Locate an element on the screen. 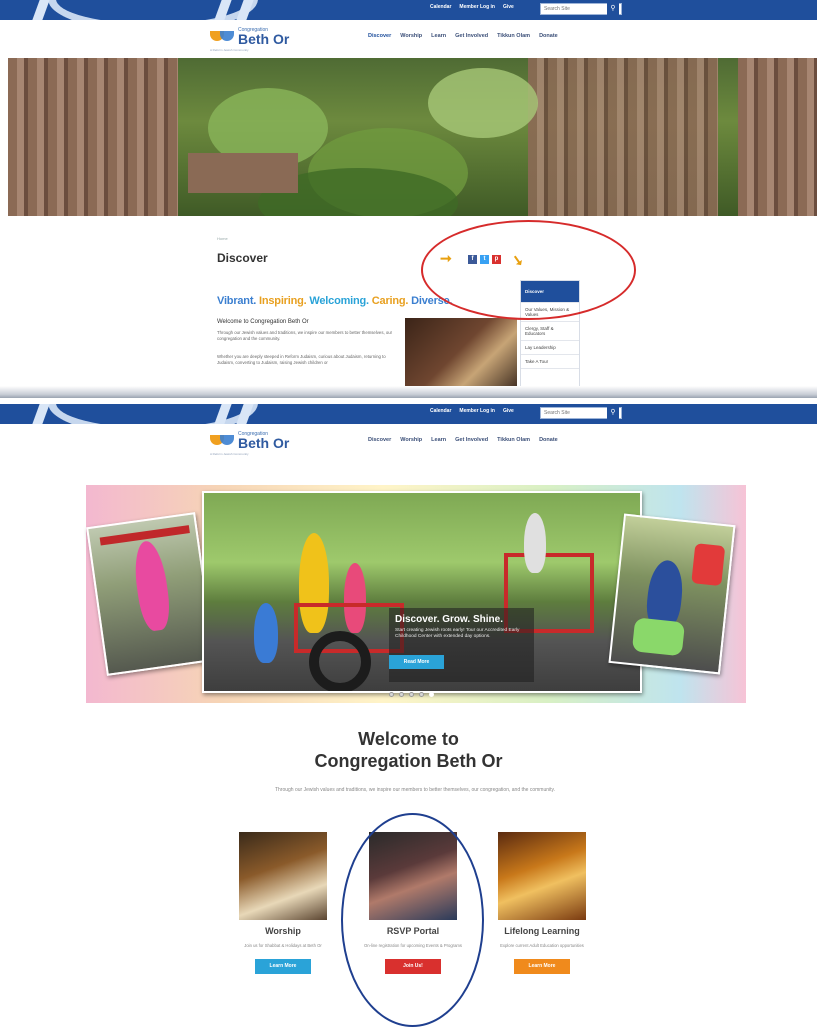  slider-dots is located at coordinates (411, 694).